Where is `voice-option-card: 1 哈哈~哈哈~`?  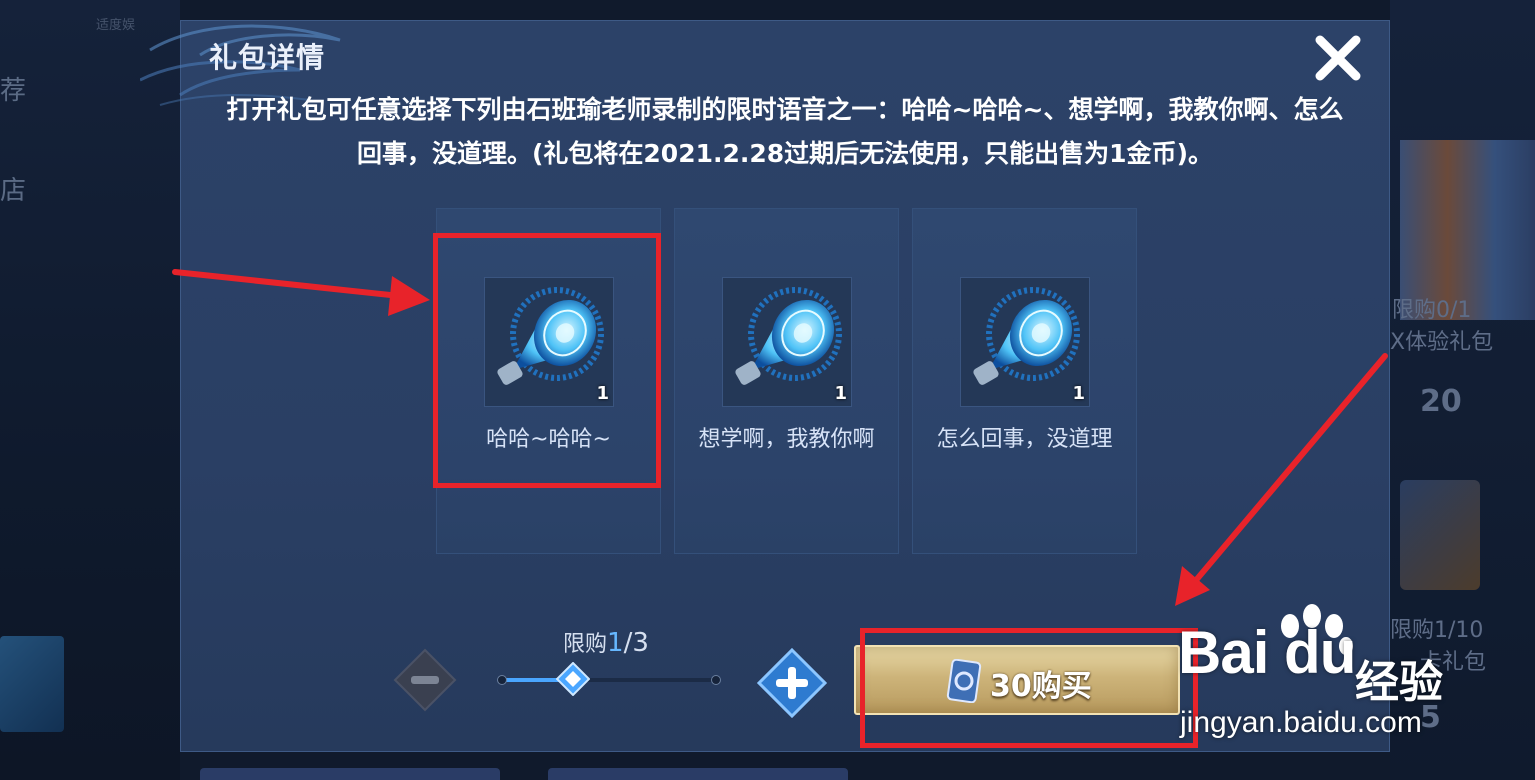 voice-option-card: 1 哈哈~哈哈~ is located at coordinates (548, 381).